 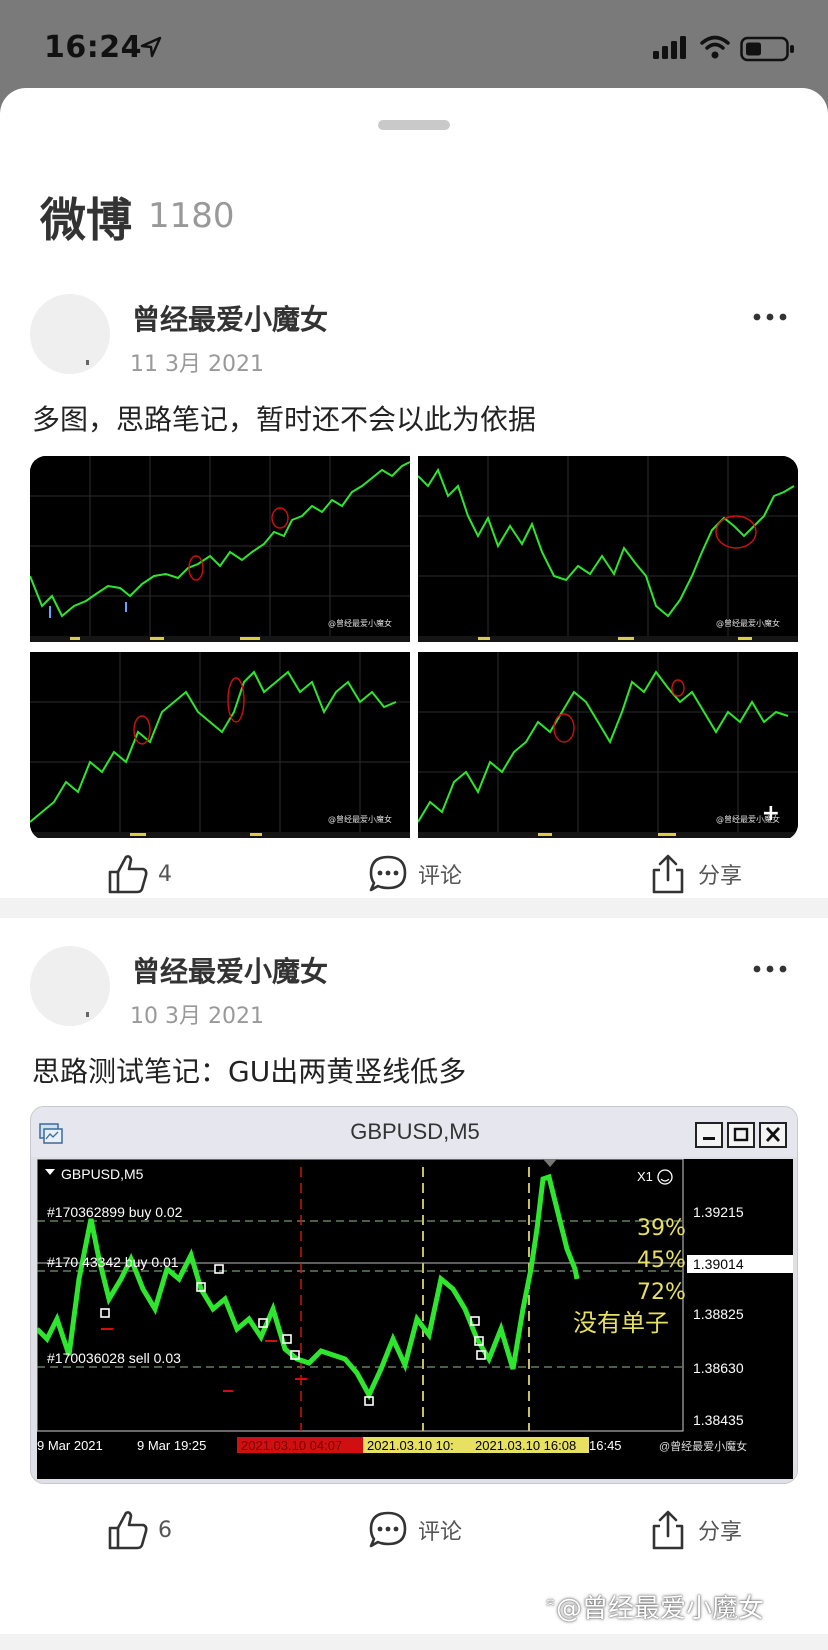 I want to click on cellular-signal-icon, so click(x=669, y=47).